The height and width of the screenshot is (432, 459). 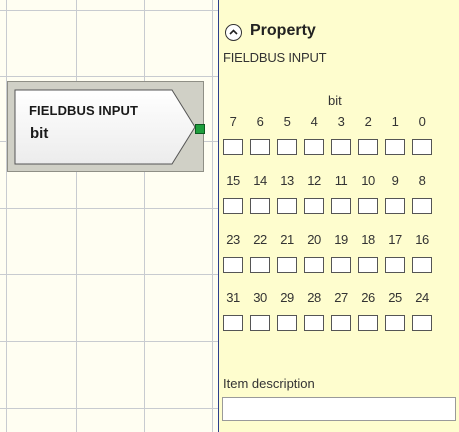 What do you see at coordinates (368, 121) in the screenshot?
I see `bit-number-label: 2` at bounding box center [368, 121].